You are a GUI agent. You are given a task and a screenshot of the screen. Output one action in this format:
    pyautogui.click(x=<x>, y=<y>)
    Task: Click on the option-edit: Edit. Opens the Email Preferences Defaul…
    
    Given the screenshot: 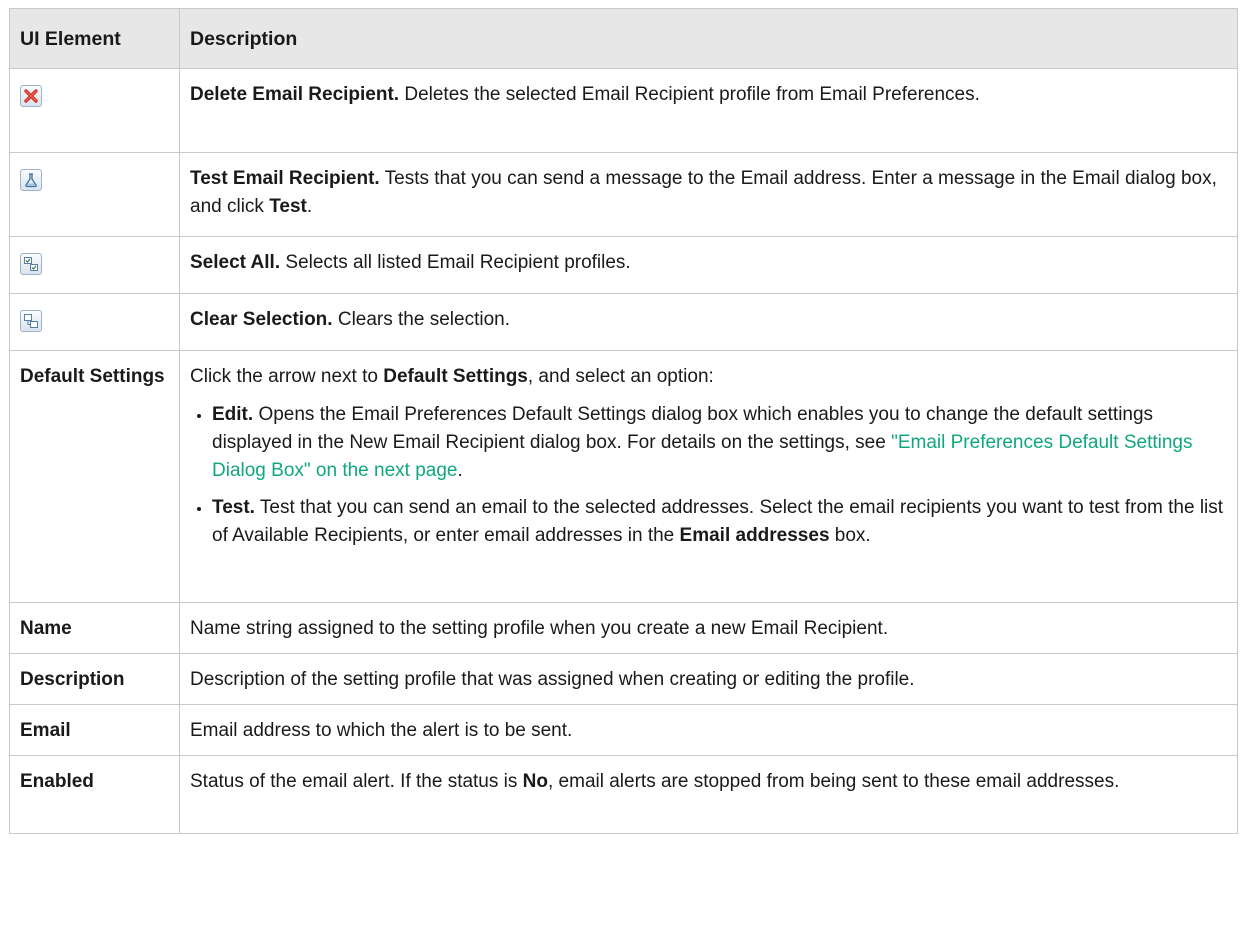 What is the action you would take?
    pyautogui.click(x=719, y=443)
    